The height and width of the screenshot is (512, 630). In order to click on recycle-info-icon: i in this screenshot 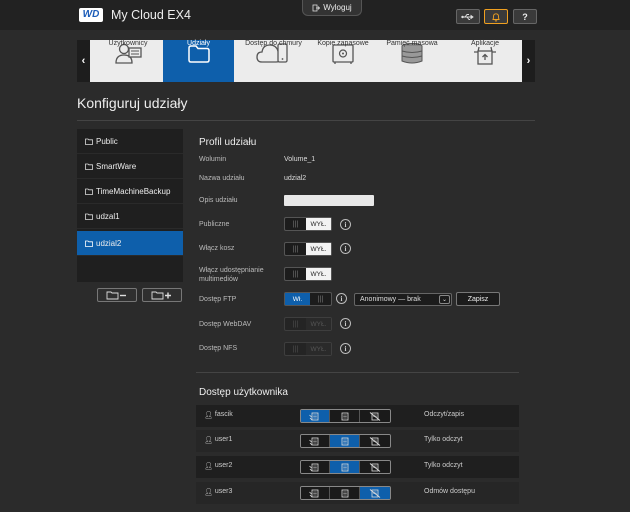, I will do `click(345, 248)`.